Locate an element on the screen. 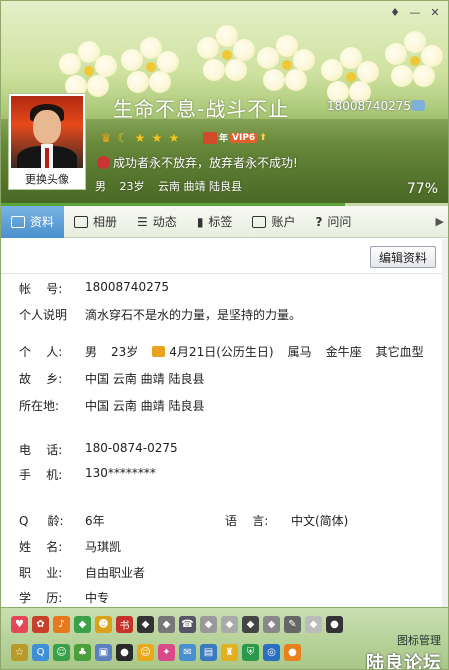 This screenshot has height=670, width=449. gender: 男 is located at coordinates (100, 186).